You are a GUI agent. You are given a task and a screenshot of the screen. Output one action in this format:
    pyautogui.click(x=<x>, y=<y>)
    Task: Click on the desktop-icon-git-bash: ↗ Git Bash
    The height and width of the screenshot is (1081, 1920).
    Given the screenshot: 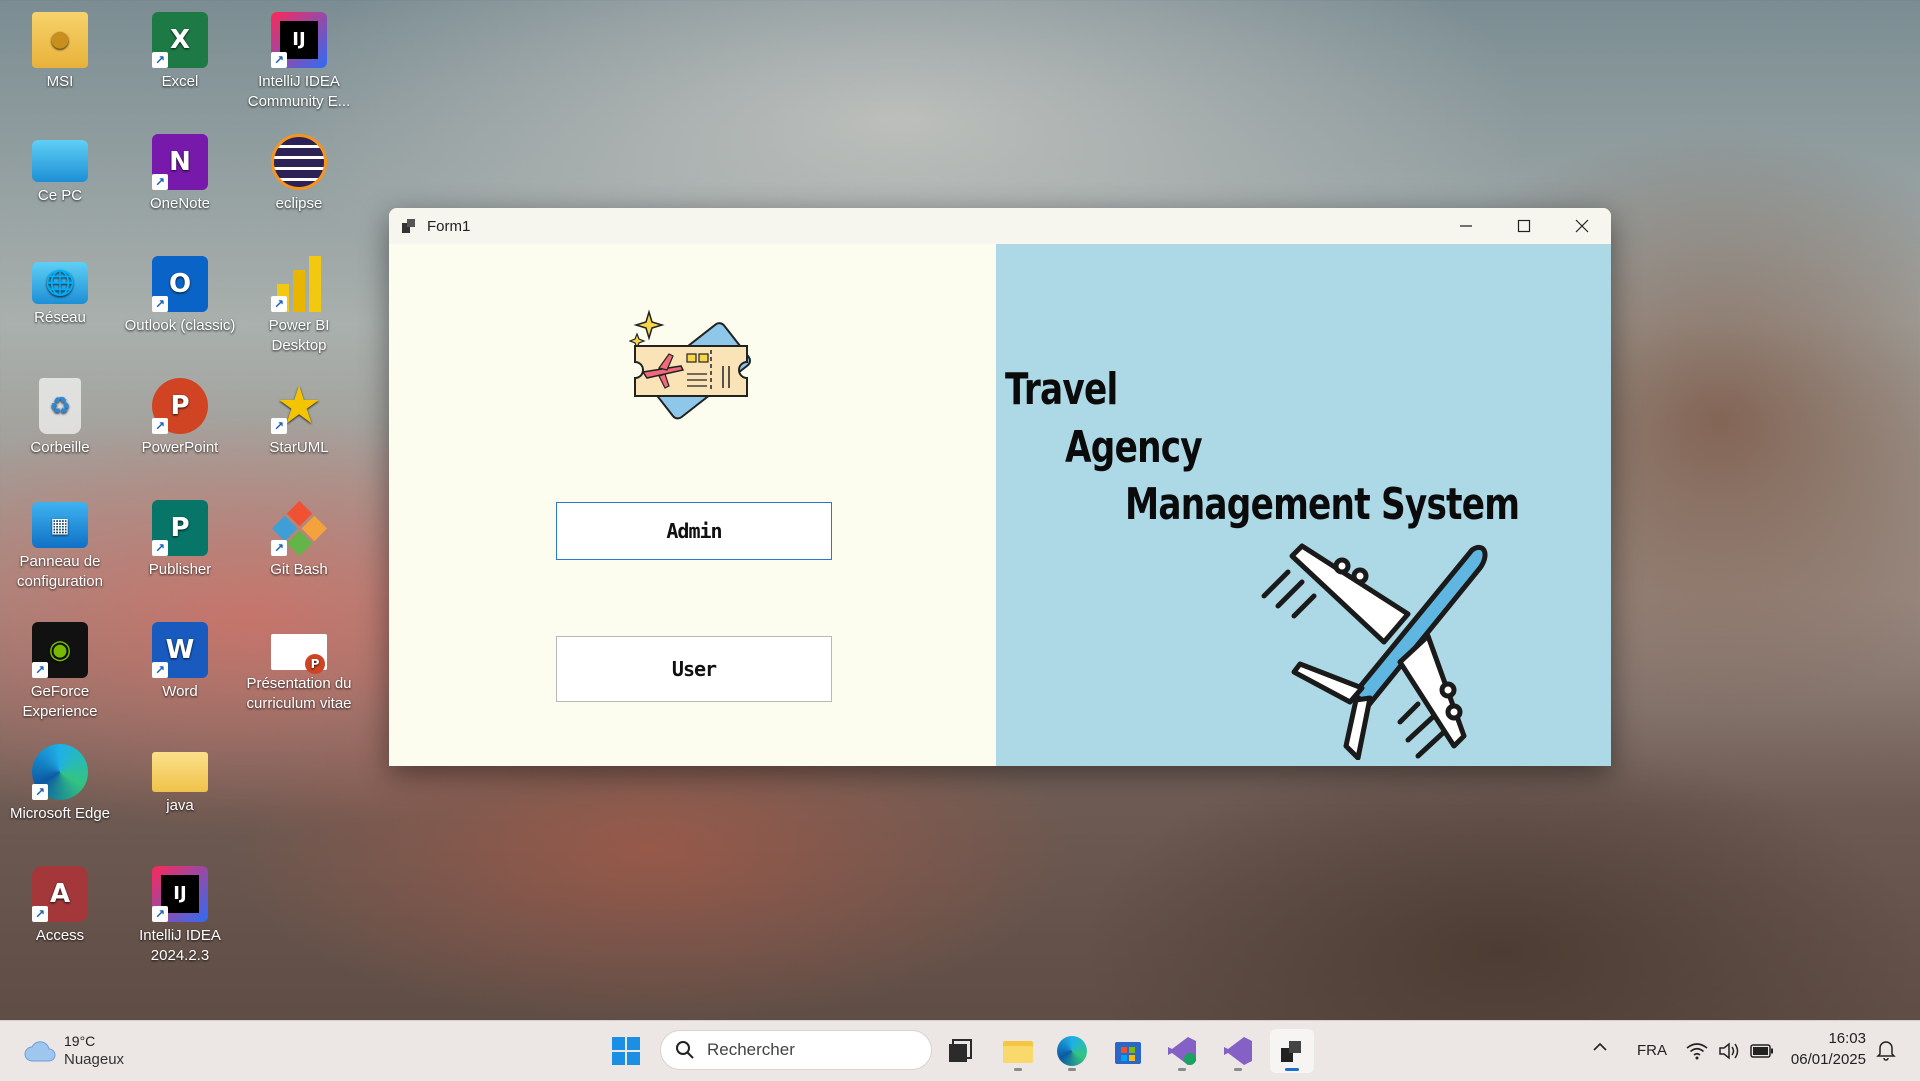 What is the action you would take?
    pyautogui.click(x=299, y=536)
    